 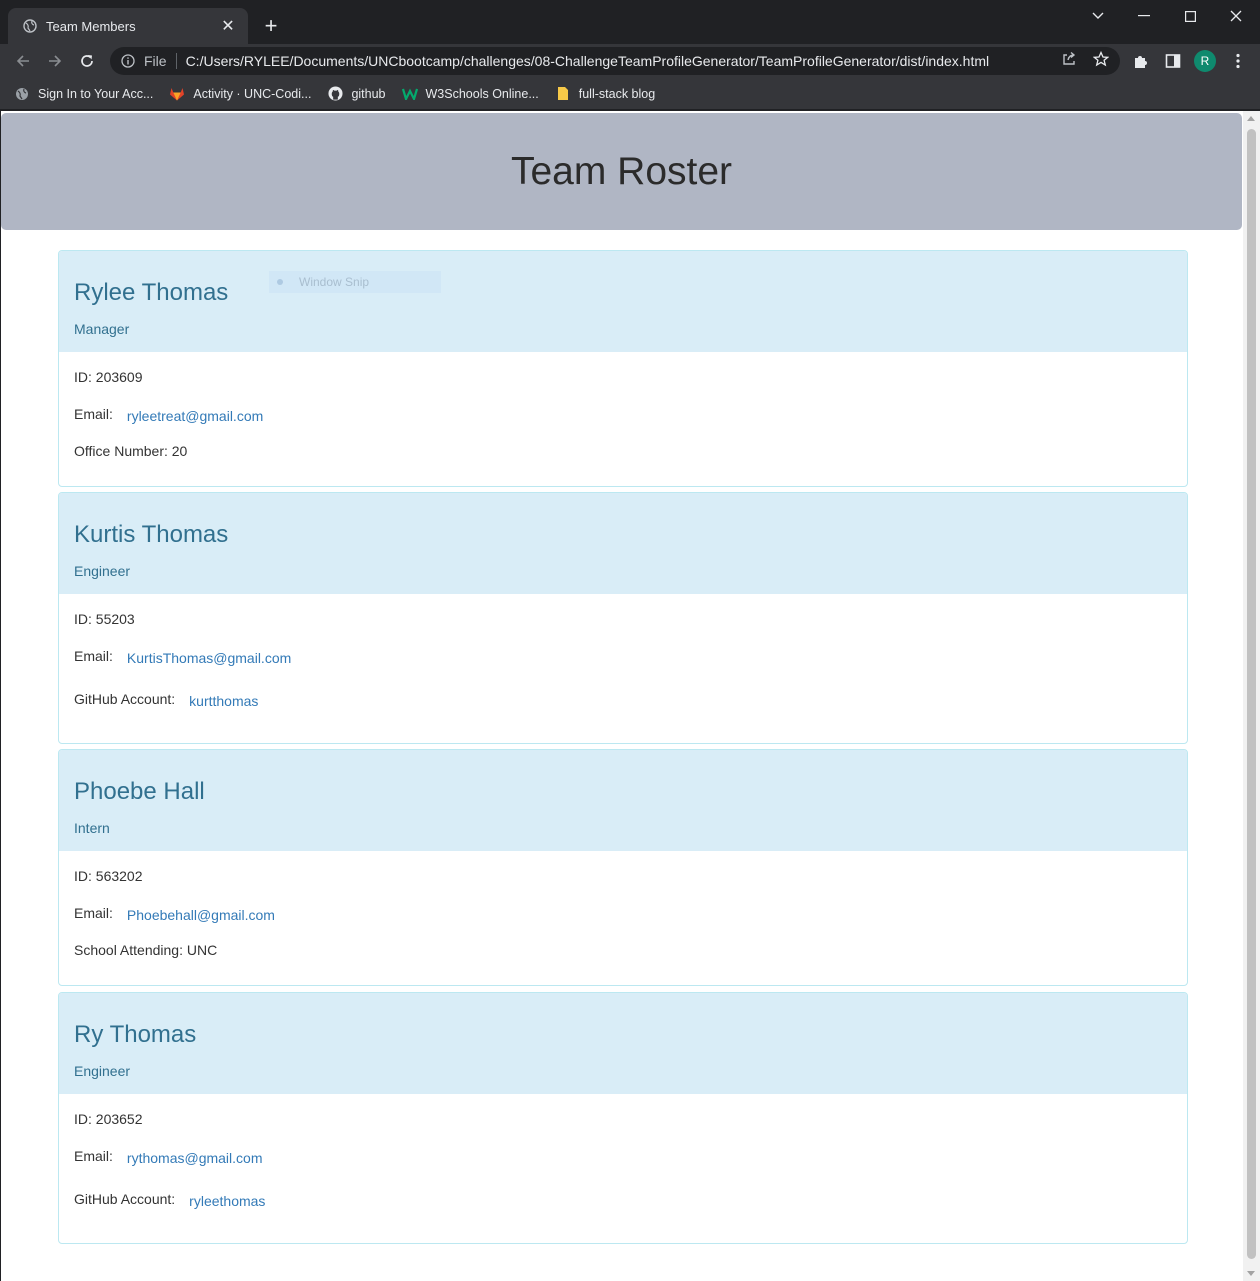 I want to click on bookmark-full-stack-blog: full-stack blog, so click(x=605, y=94).